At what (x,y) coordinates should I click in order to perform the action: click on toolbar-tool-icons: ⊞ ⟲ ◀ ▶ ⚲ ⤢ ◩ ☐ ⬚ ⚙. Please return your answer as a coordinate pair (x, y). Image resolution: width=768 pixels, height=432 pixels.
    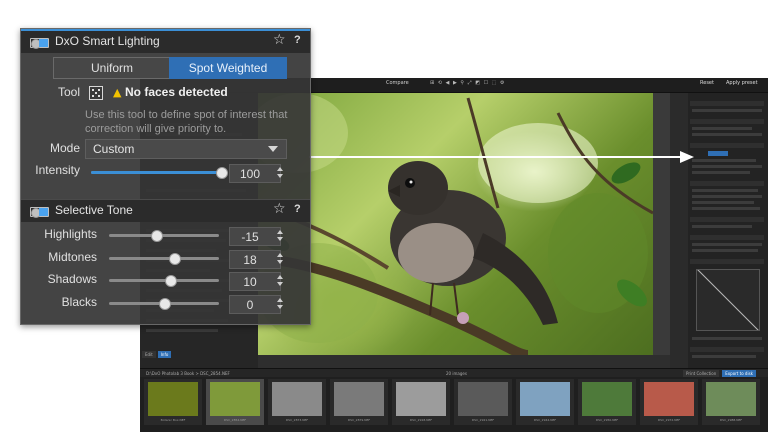
    Looking at the image, I should click on (467, 83).